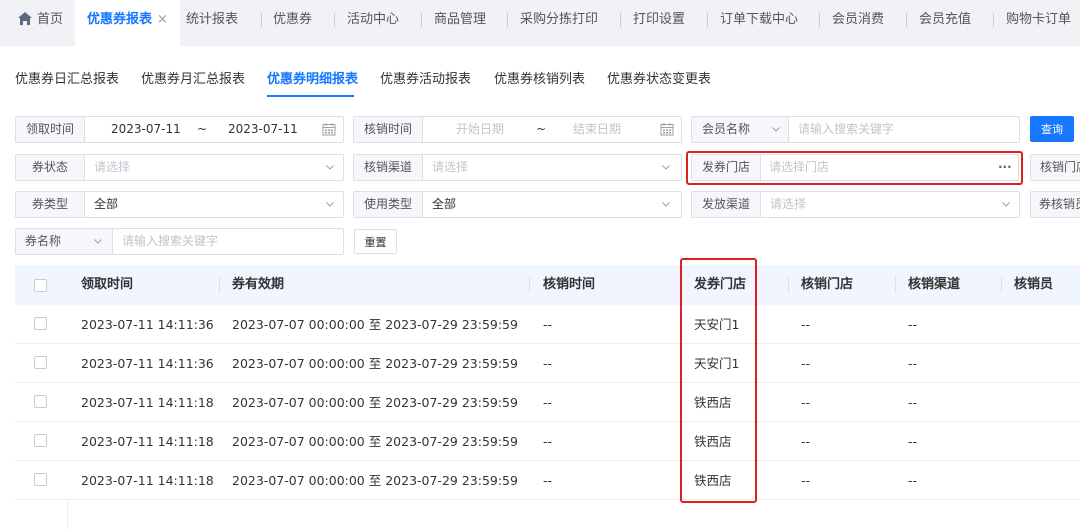  I want to click on verify-staff-label: 券核销员, so click(1055, 204).